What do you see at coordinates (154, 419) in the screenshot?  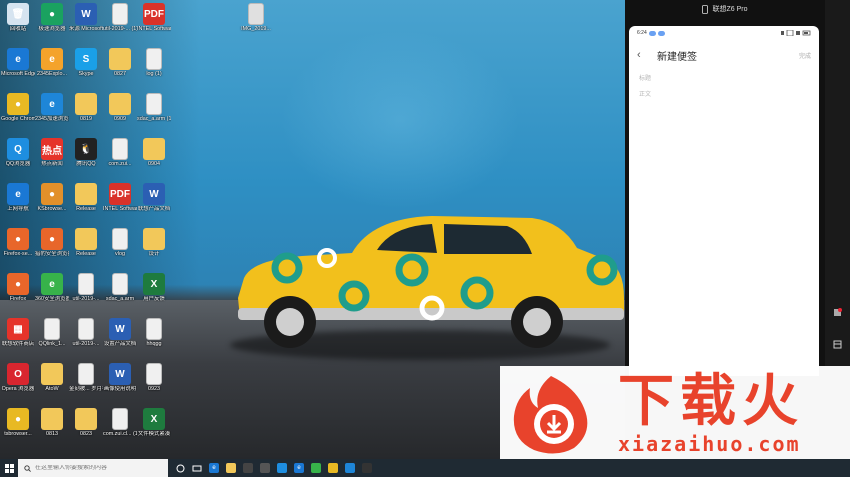 I see `excel-icon: X` at bounding box center [154, 419].